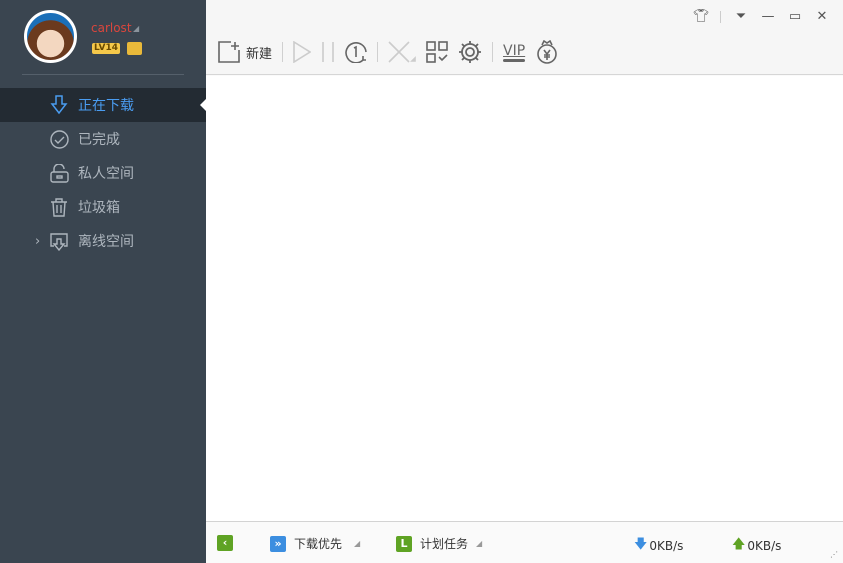 This screenshot has height=563, width=843. What do you see at coordinates (37, 241) in the screenshot?
I see `chevron-right-icon: ›` at bounding box center [37, 241].